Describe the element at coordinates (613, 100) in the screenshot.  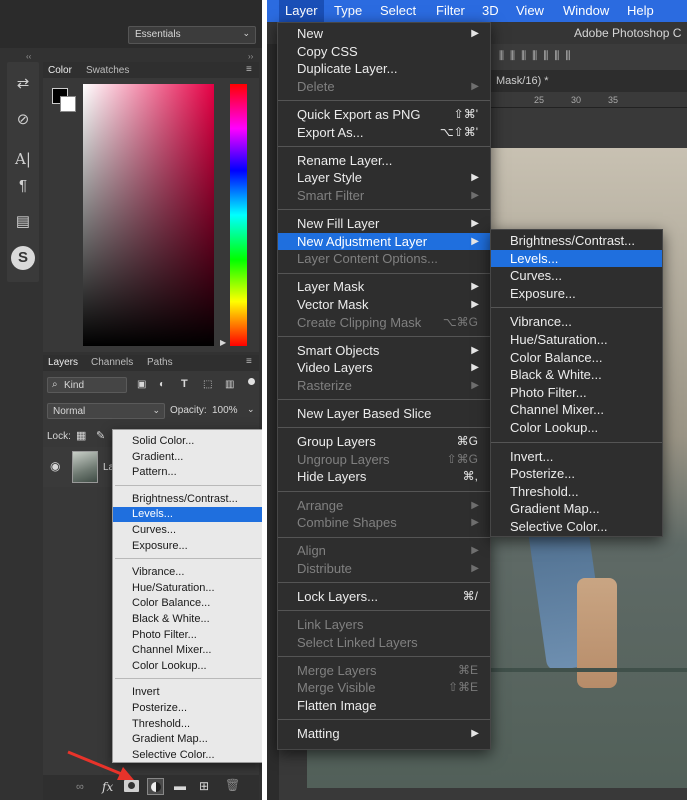
I see `ruler-number-35: 35` at that location.